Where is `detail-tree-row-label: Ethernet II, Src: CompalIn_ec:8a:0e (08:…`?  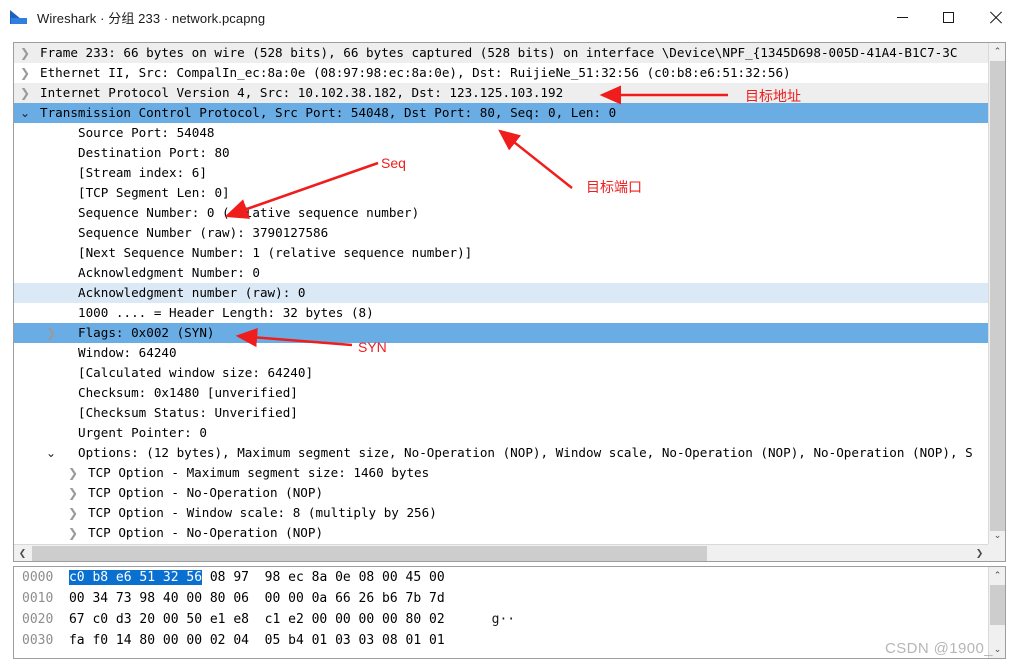
detail-tree-row-label: Ethernet II, Src: CompalIn_ec:8a:0e (08:… is located at coordinates (415, 72).